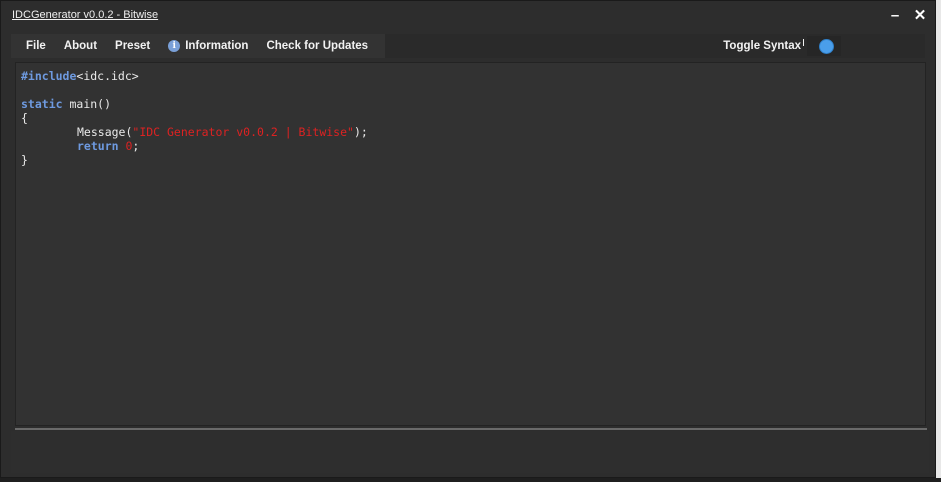  What do you see at coordinates (317, 46) in the screenshot?
I see `menu-check-for-updates: Check for Updates` at bounding box center [317, 46].